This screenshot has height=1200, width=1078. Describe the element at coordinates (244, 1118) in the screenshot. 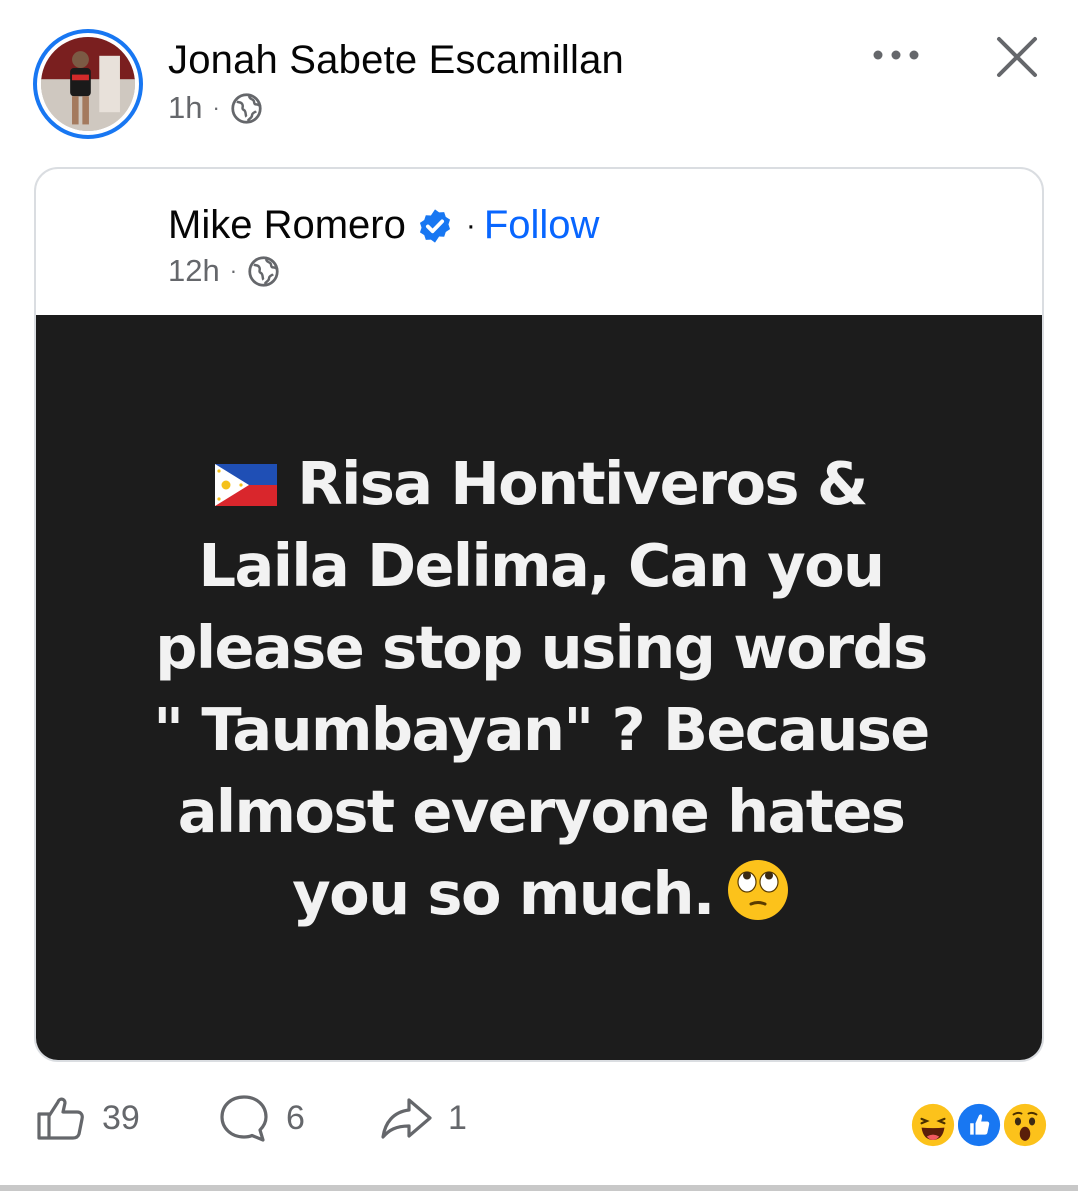

I see `comment-icon` at that location.